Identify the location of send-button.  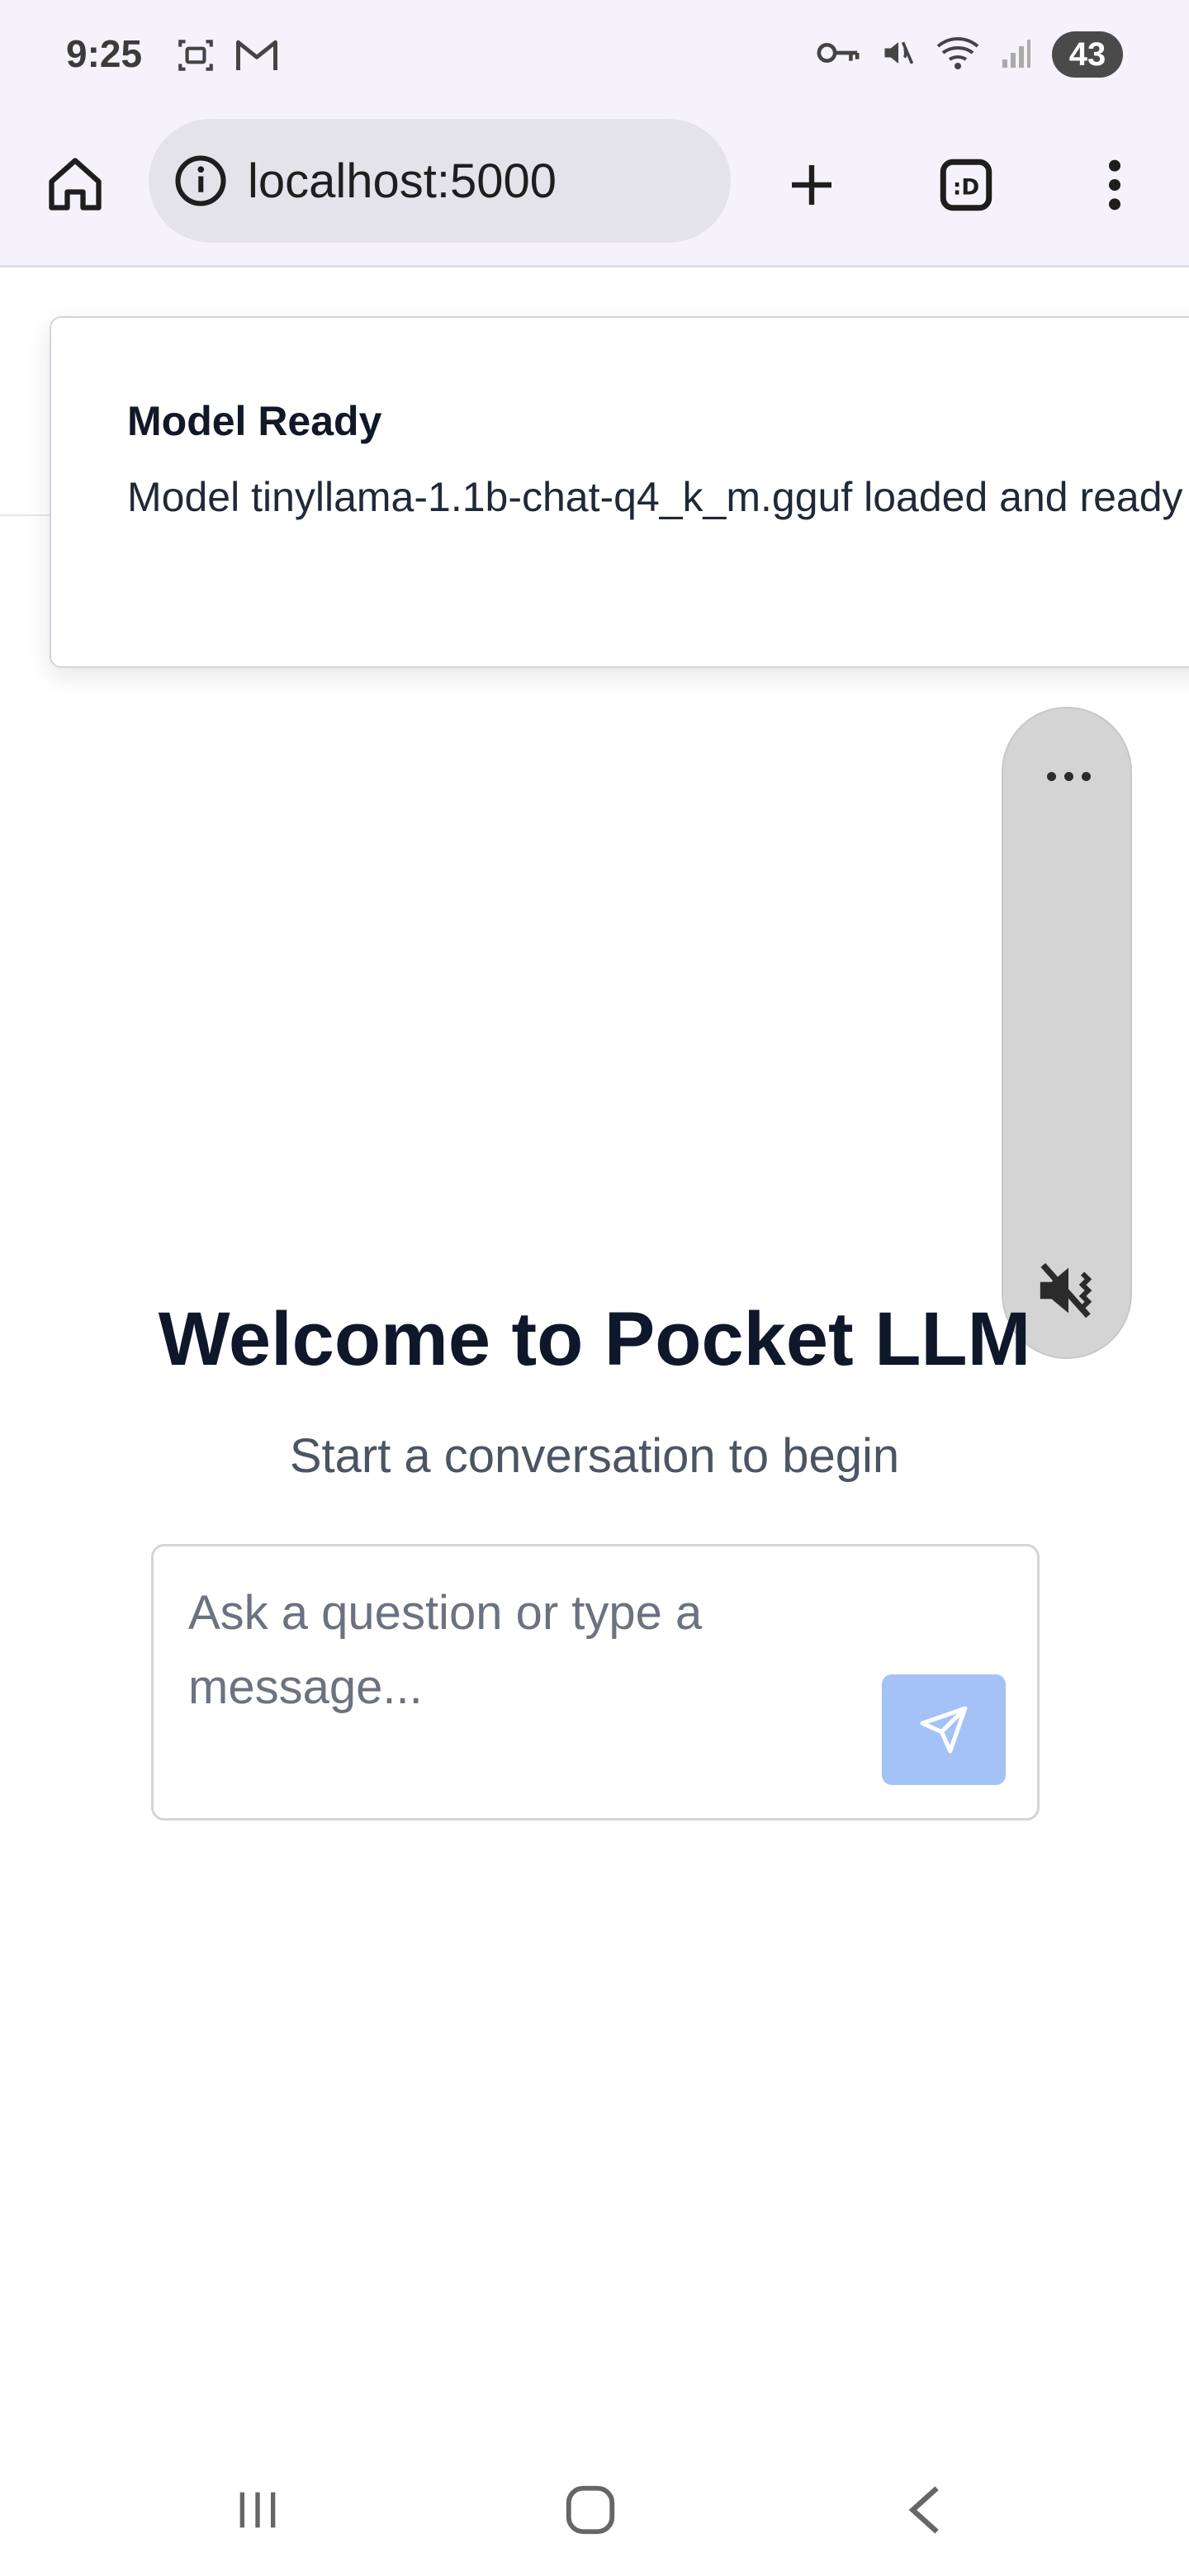
(944, 1729).